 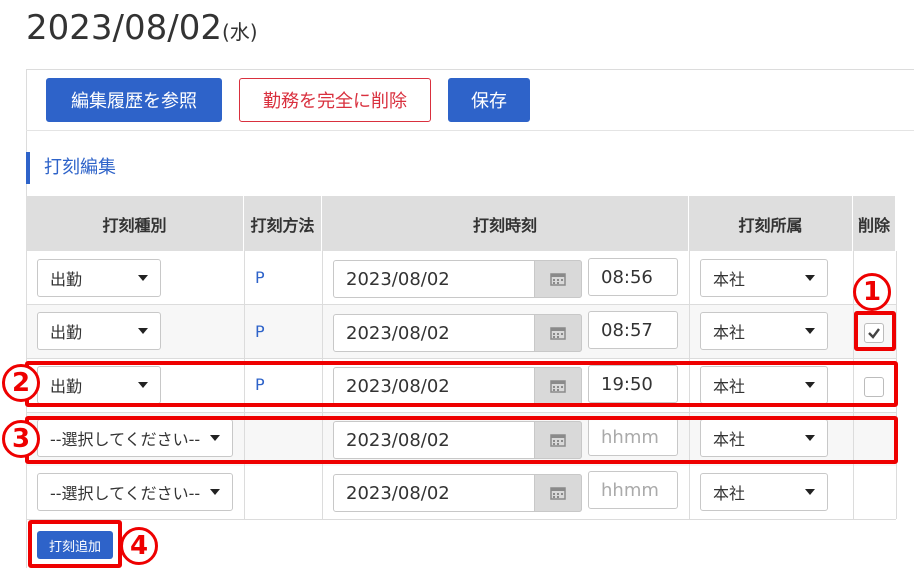 What do you see at coordinates (633, 277) in the screenshot?
I see `stamp-time-input: 08:56` at bounding box center [633, 277].